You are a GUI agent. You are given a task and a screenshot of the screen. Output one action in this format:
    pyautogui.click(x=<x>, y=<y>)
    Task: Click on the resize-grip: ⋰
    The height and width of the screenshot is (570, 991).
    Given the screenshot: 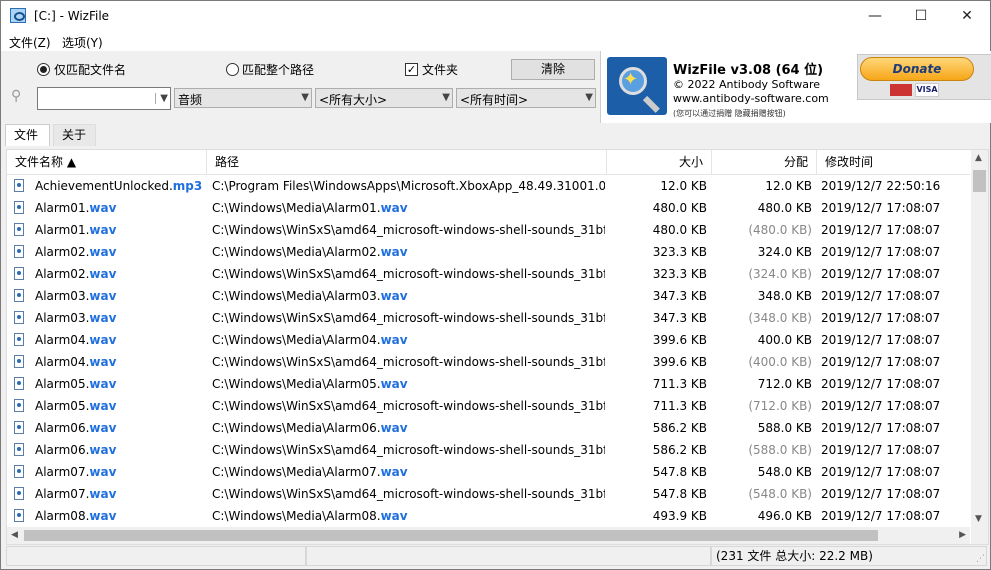 What is the action you would take?
    pyautogui.click(x=980, y=559)
    